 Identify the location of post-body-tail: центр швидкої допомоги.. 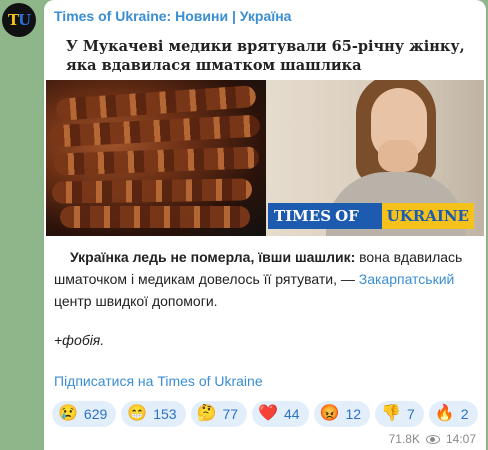
(136, 301).